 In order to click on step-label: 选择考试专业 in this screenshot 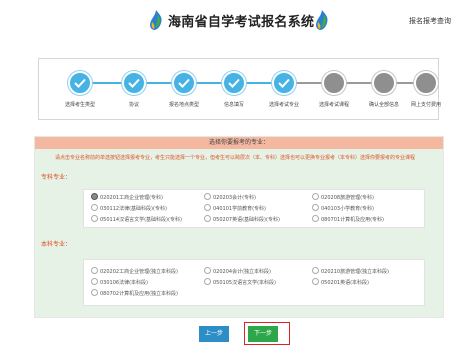, I will do `click(283, 105)`.